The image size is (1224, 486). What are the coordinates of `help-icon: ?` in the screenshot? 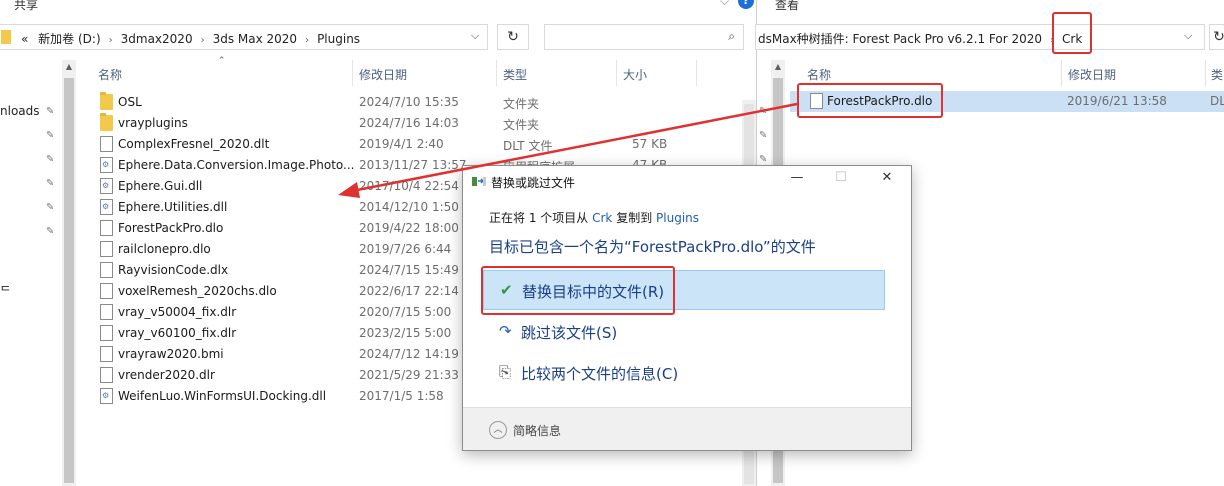 It's located at (746, 4).